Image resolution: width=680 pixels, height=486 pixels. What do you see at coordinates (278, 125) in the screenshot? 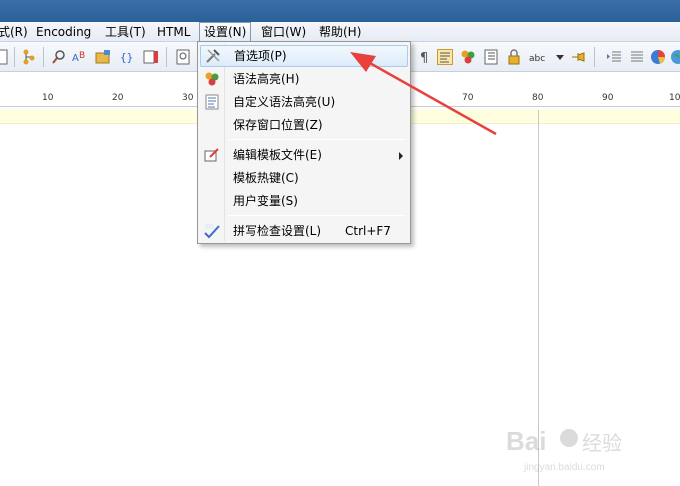
I see `menu-item-label: 保存窗口位置(Z)` at bounding box center [278, 125].